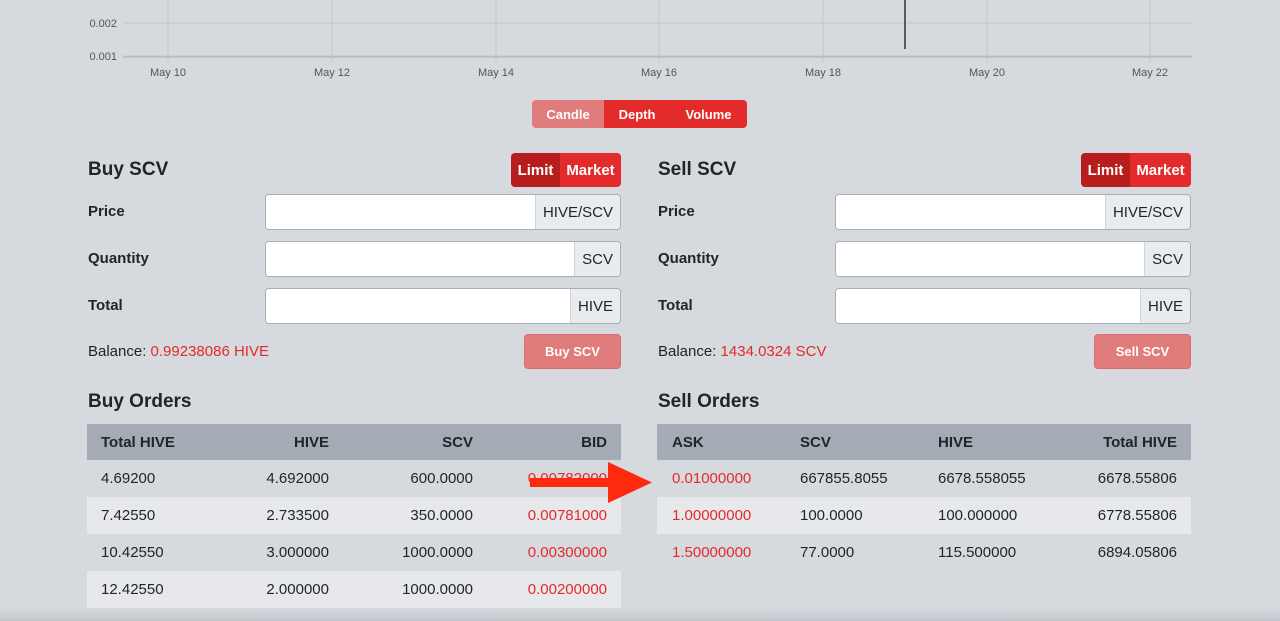 The image size is (1280, 621). What do you see at coordinates (167, 515) in the screenshot?
I see `buy-order-total: 7.42550` at bounding box center [167, 515].